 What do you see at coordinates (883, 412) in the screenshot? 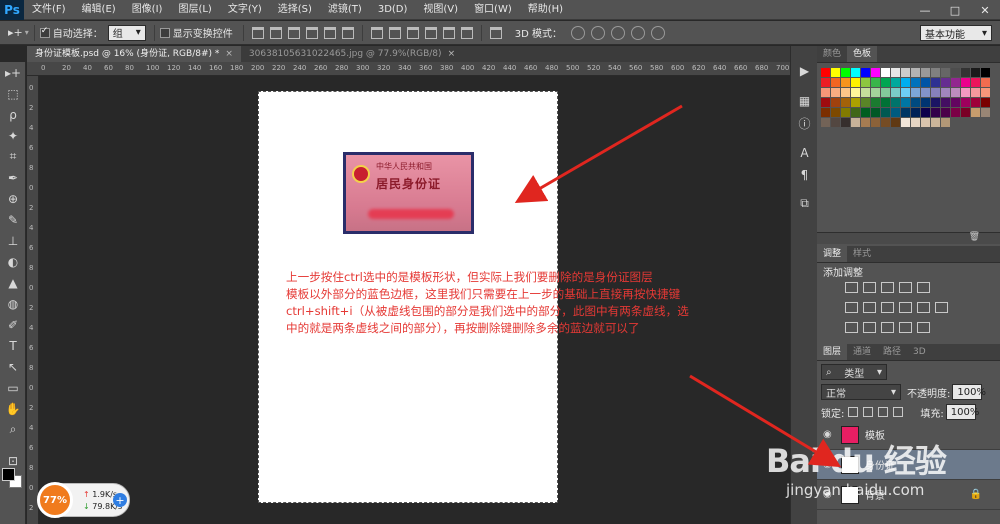
I see `lock-position-icon` at bounding box center [883, 412].